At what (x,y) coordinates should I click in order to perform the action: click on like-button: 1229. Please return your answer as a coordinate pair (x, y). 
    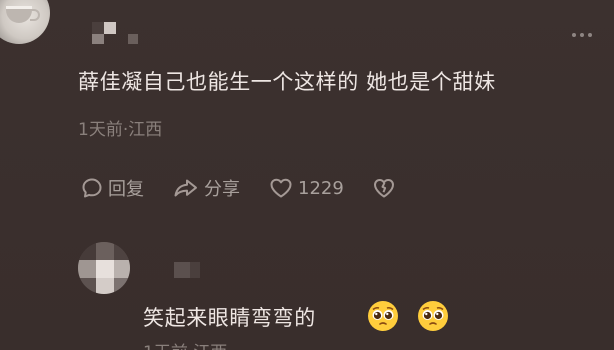
    Looking at the image, I should click on (306, 188).